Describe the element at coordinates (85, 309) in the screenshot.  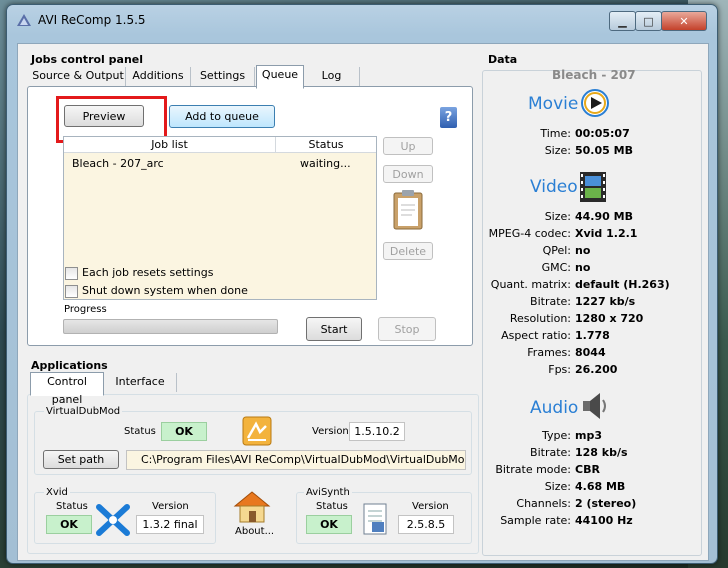
I see `progress-label: Progress` at that location.